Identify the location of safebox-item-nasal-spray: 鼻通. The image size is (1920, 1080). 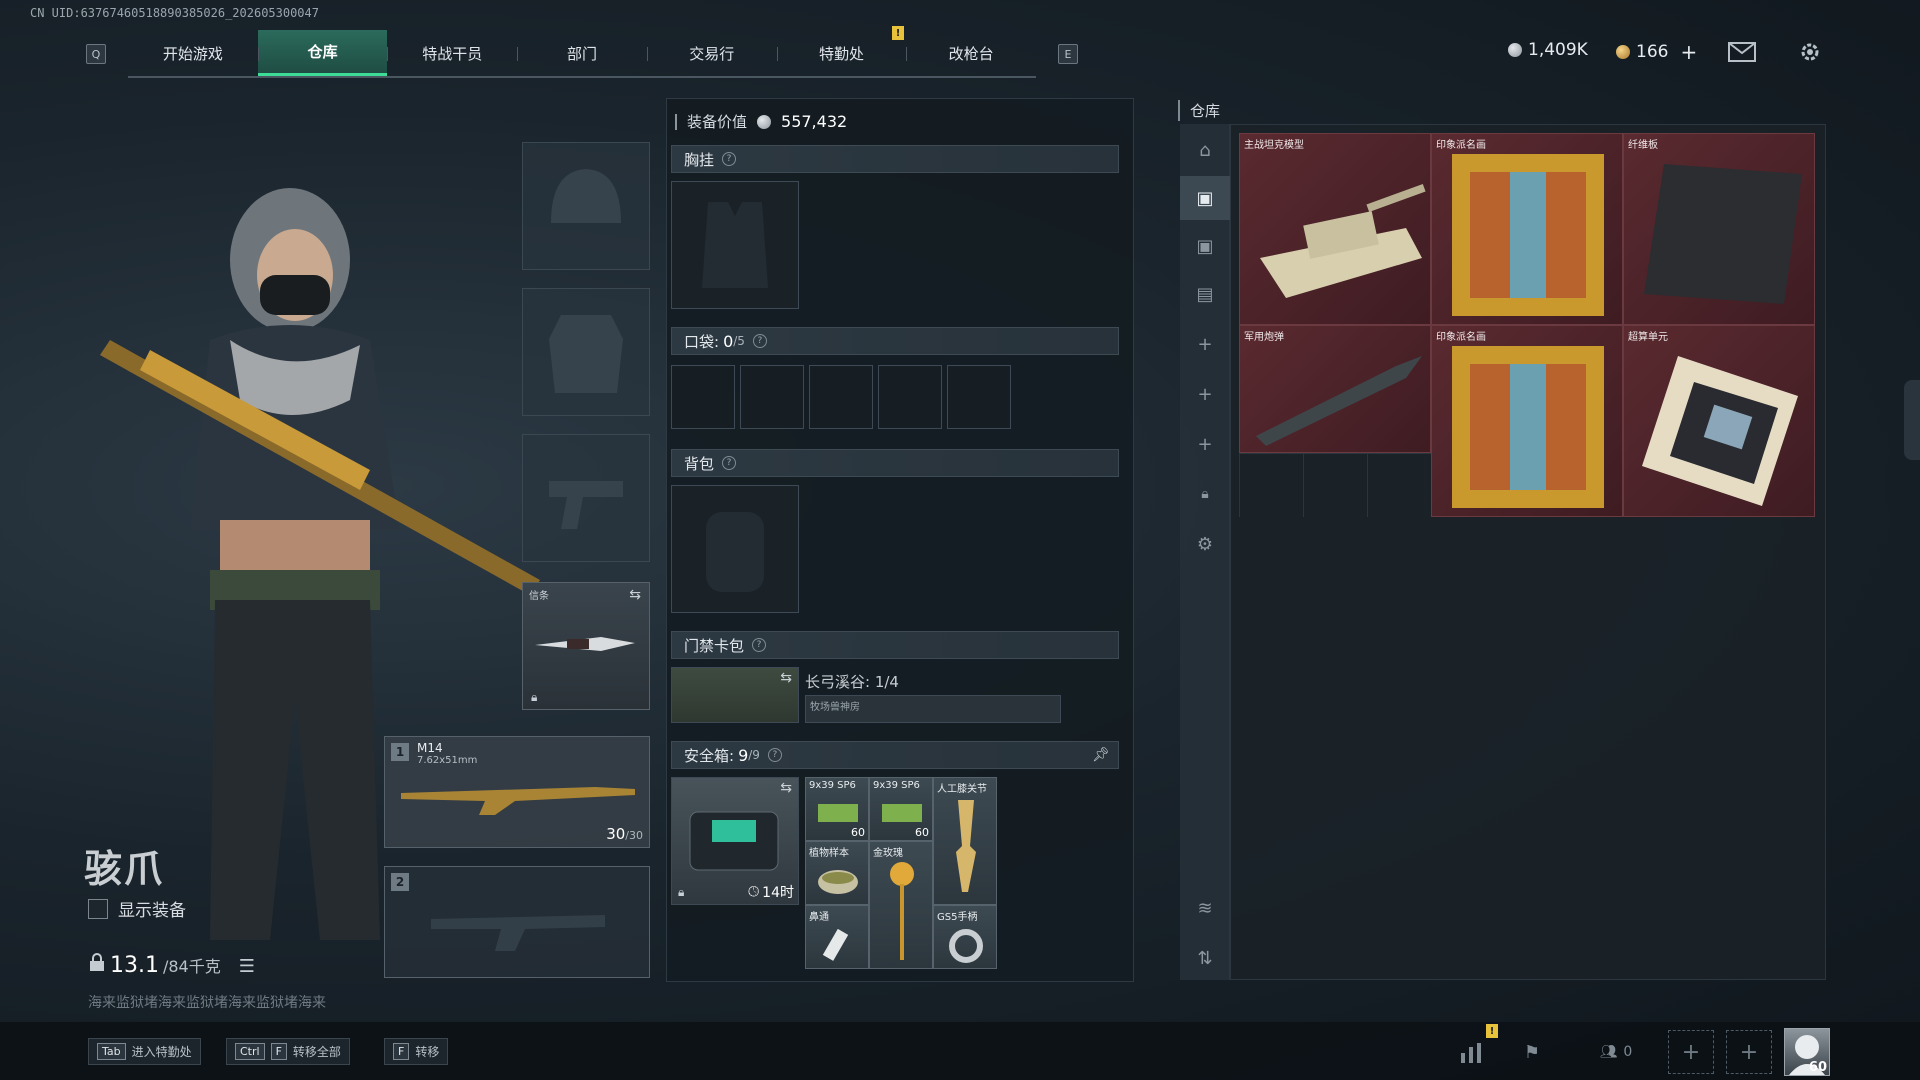
(837, 937).